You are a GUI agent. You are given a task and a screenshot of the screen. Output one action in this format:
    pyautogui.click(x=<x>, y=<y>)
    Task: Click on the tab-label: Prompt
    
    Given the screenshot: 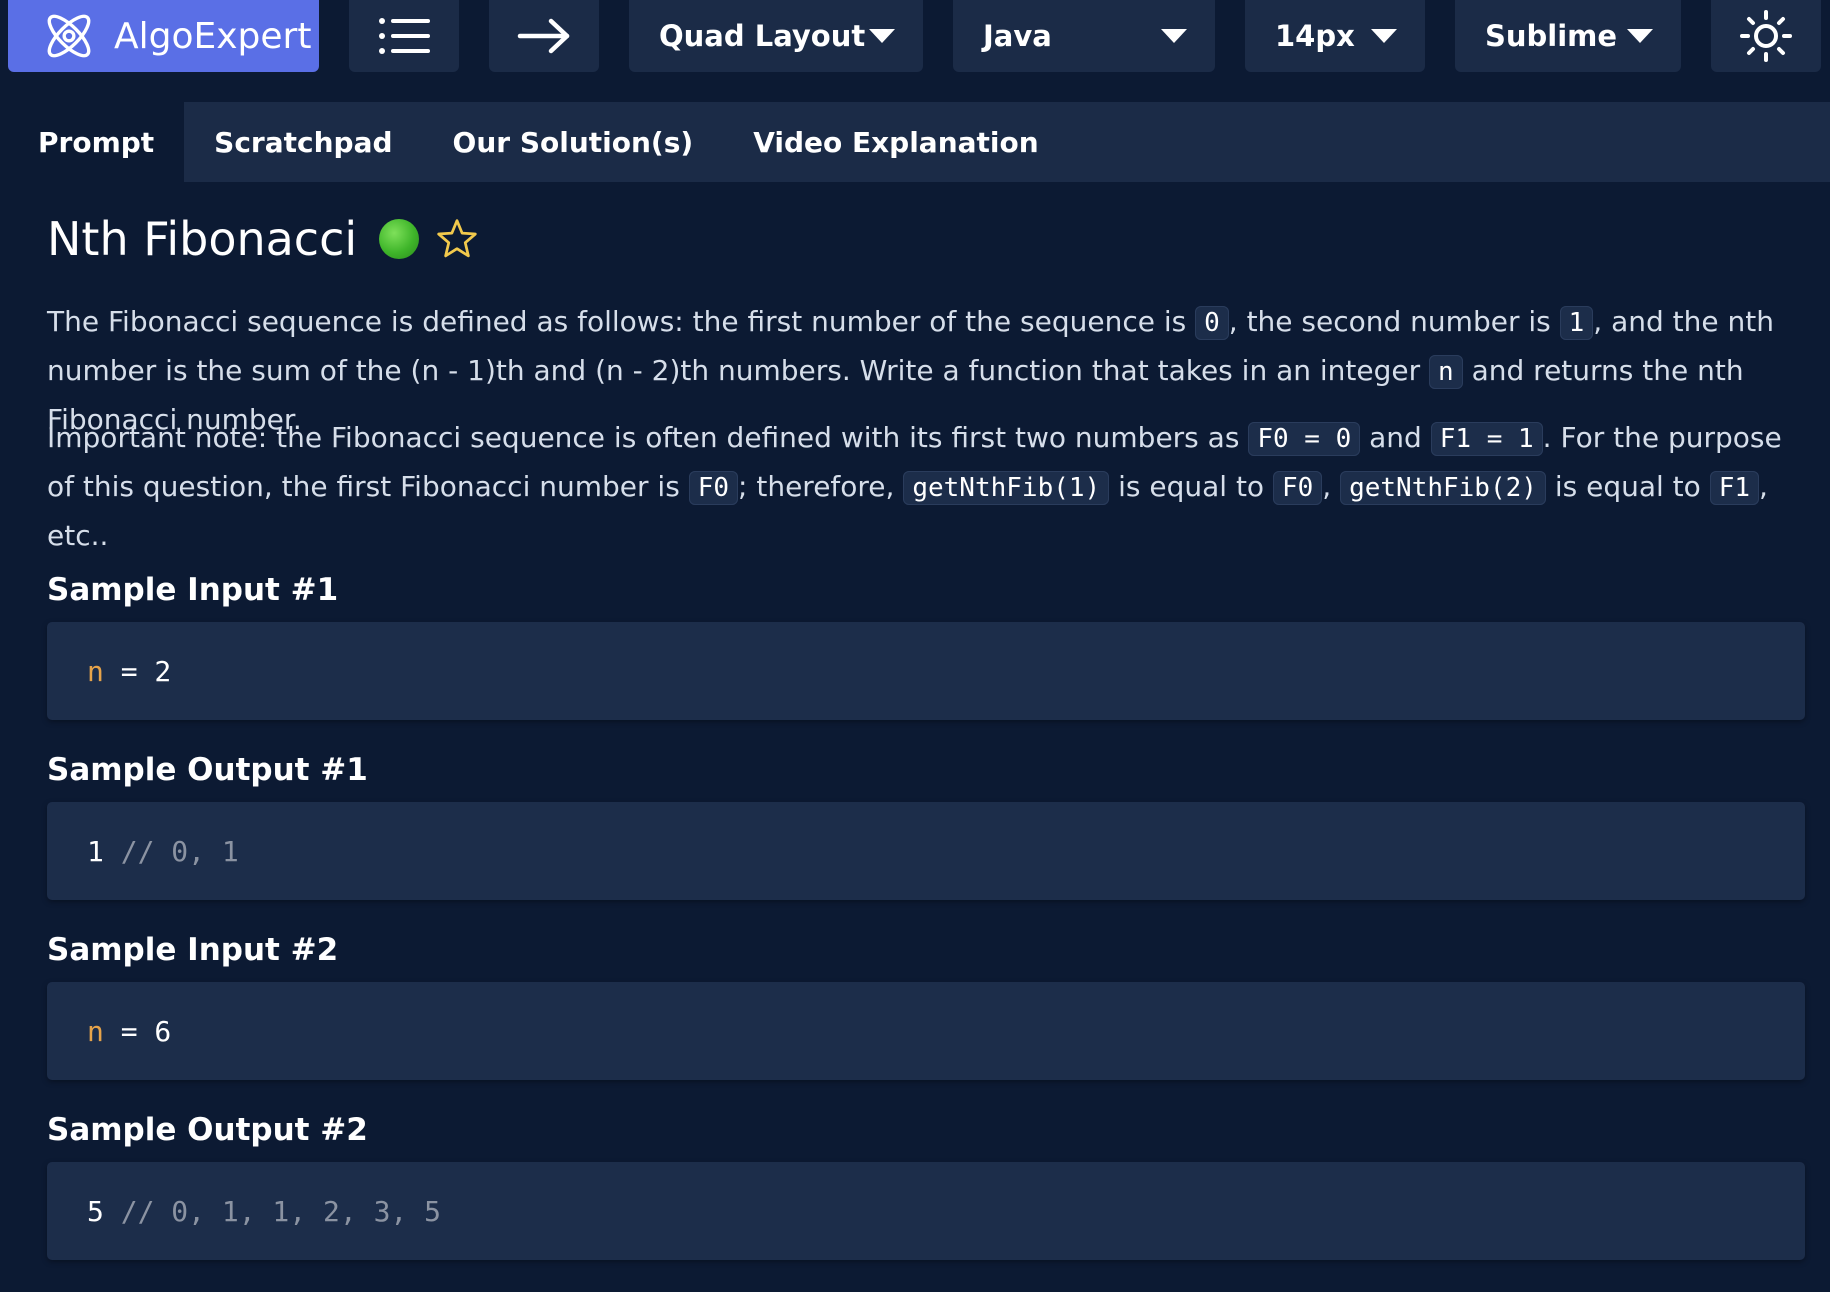 What is the action you would take?
    pyautogui.click(x=96, y=142)
    